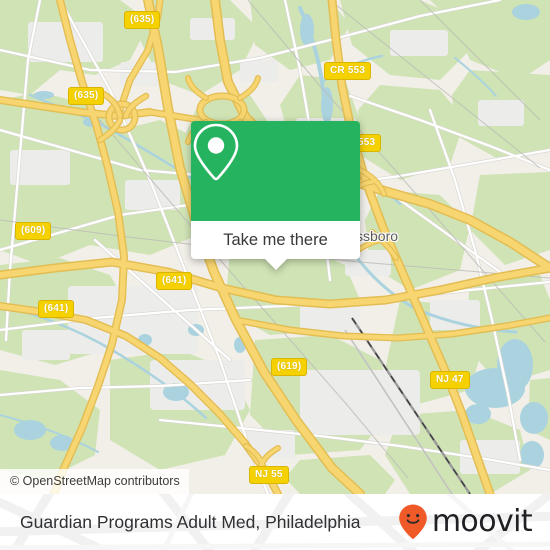 Image resolution: width=550 pixels, height=550 pixels. What do you see at coordinates (94, 481) in the screenshot?
I see `osm-attribution: © OpenStreetMap contributors` at bounding box center [94, 481].